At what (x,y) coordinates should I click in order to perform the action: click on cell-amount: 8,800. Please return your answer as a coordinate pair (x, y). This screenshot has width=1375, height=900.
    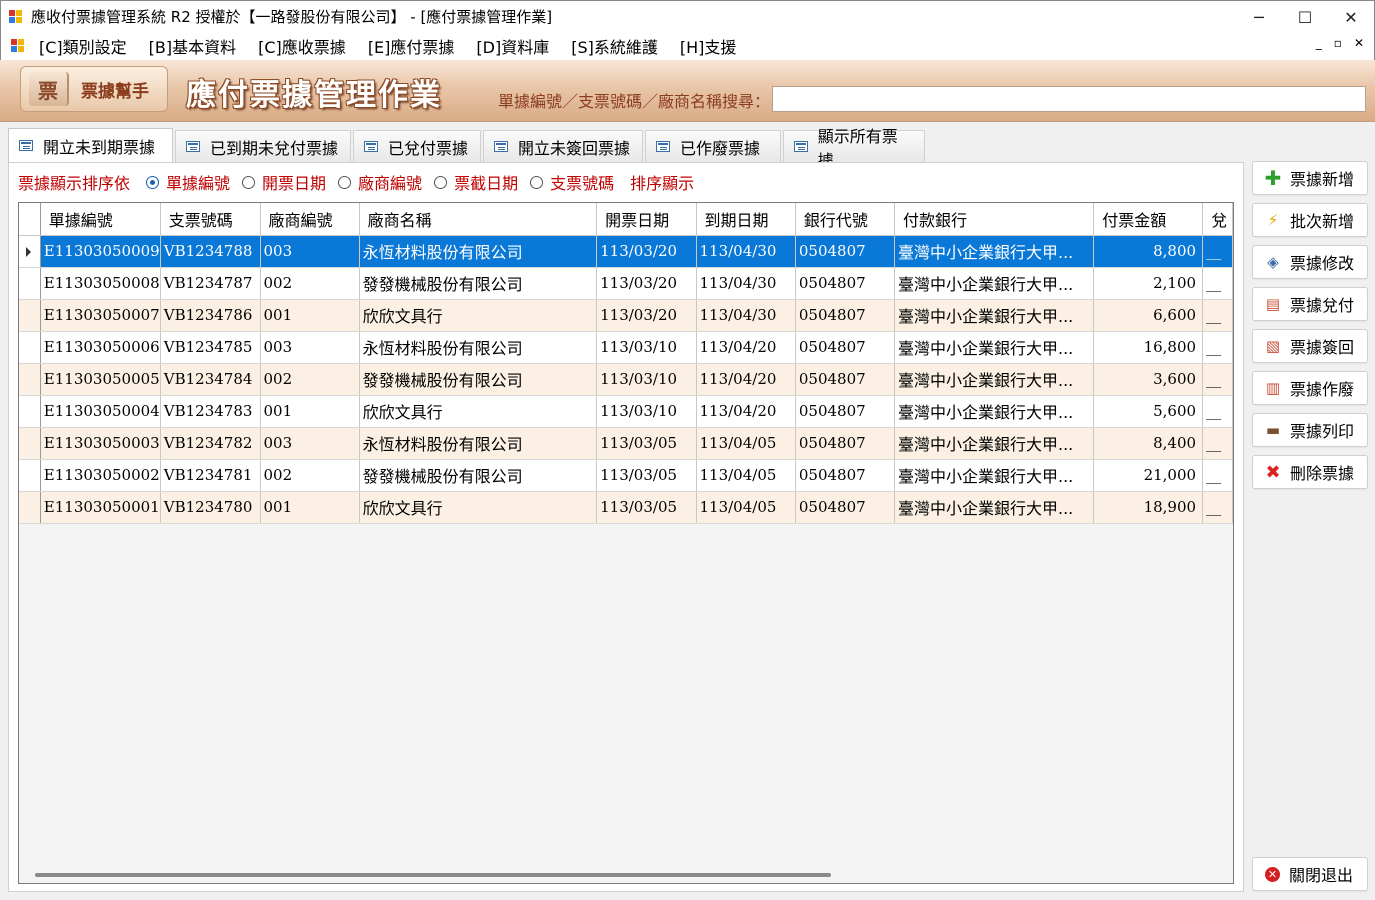
    Looking at the image, I should click on (1148, 251).